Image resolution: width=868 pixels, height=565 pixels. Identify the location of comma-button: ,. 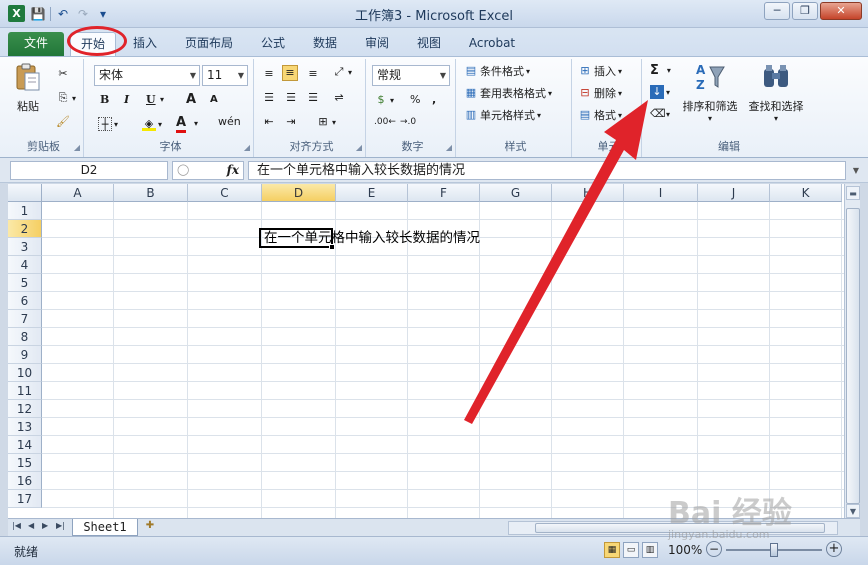
(434, 99).